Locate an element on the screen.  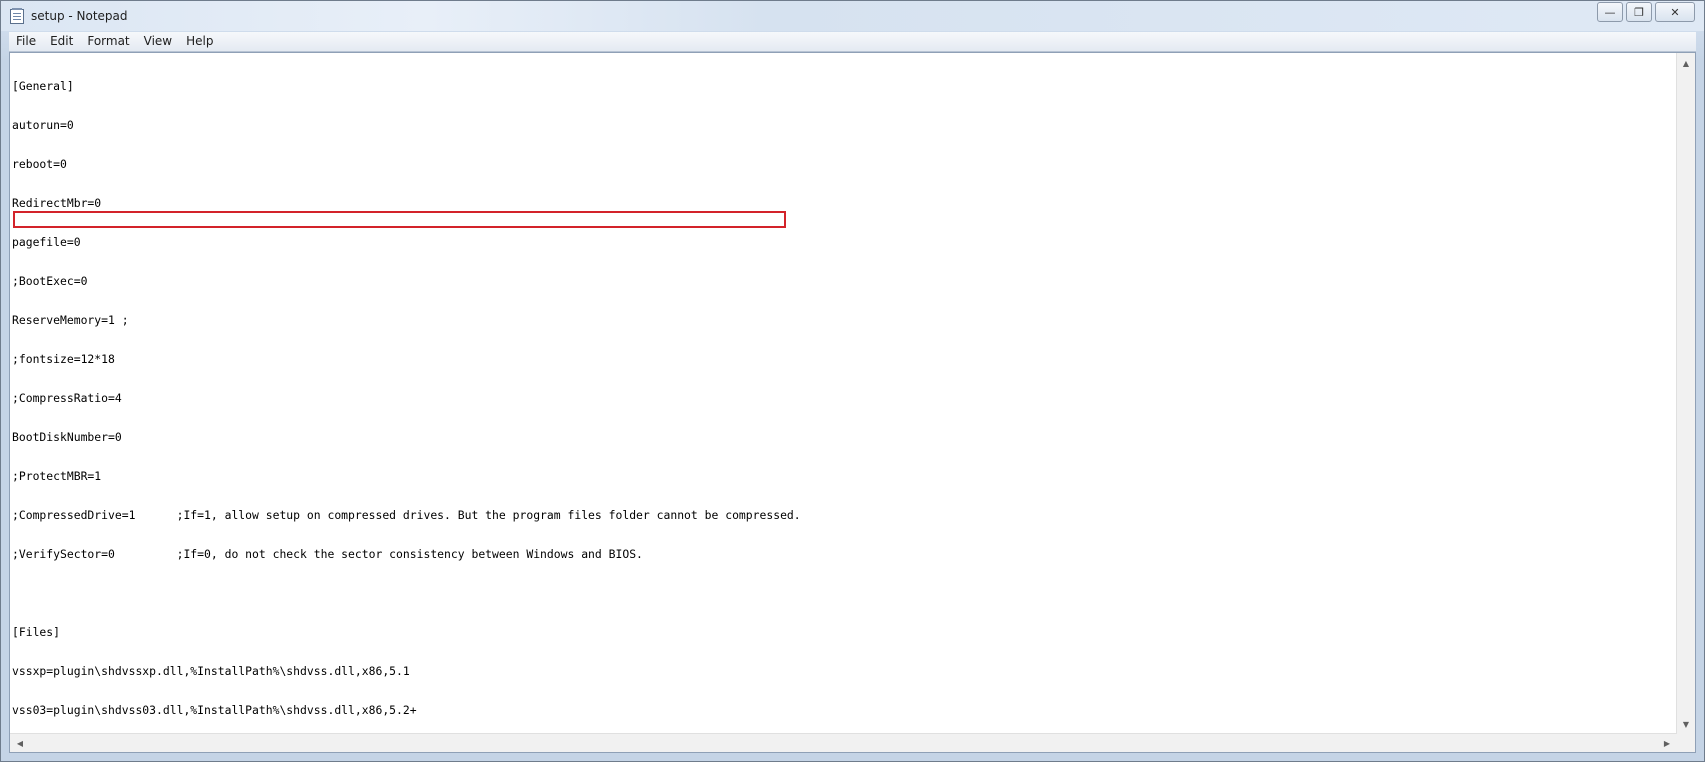
close-icon: ✕ is located at coordinates (1675, 12).